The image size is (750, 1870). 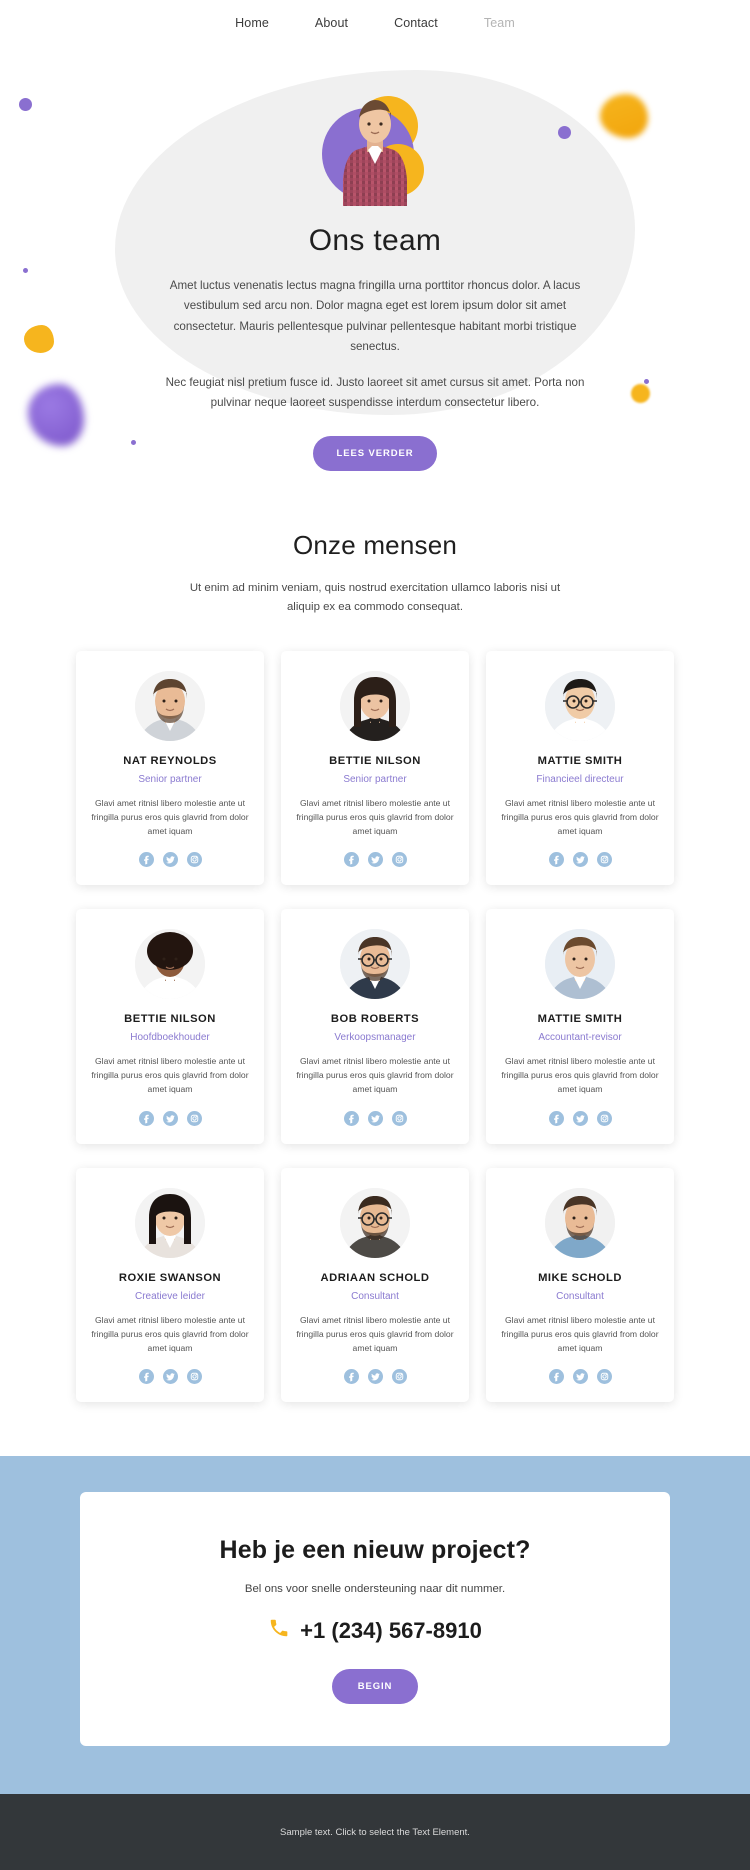 What do you see at coordinates (375, 453) in the screenshot?
I see `lees-verder-button: LEES VERDER` at bounding box center [375, 453].